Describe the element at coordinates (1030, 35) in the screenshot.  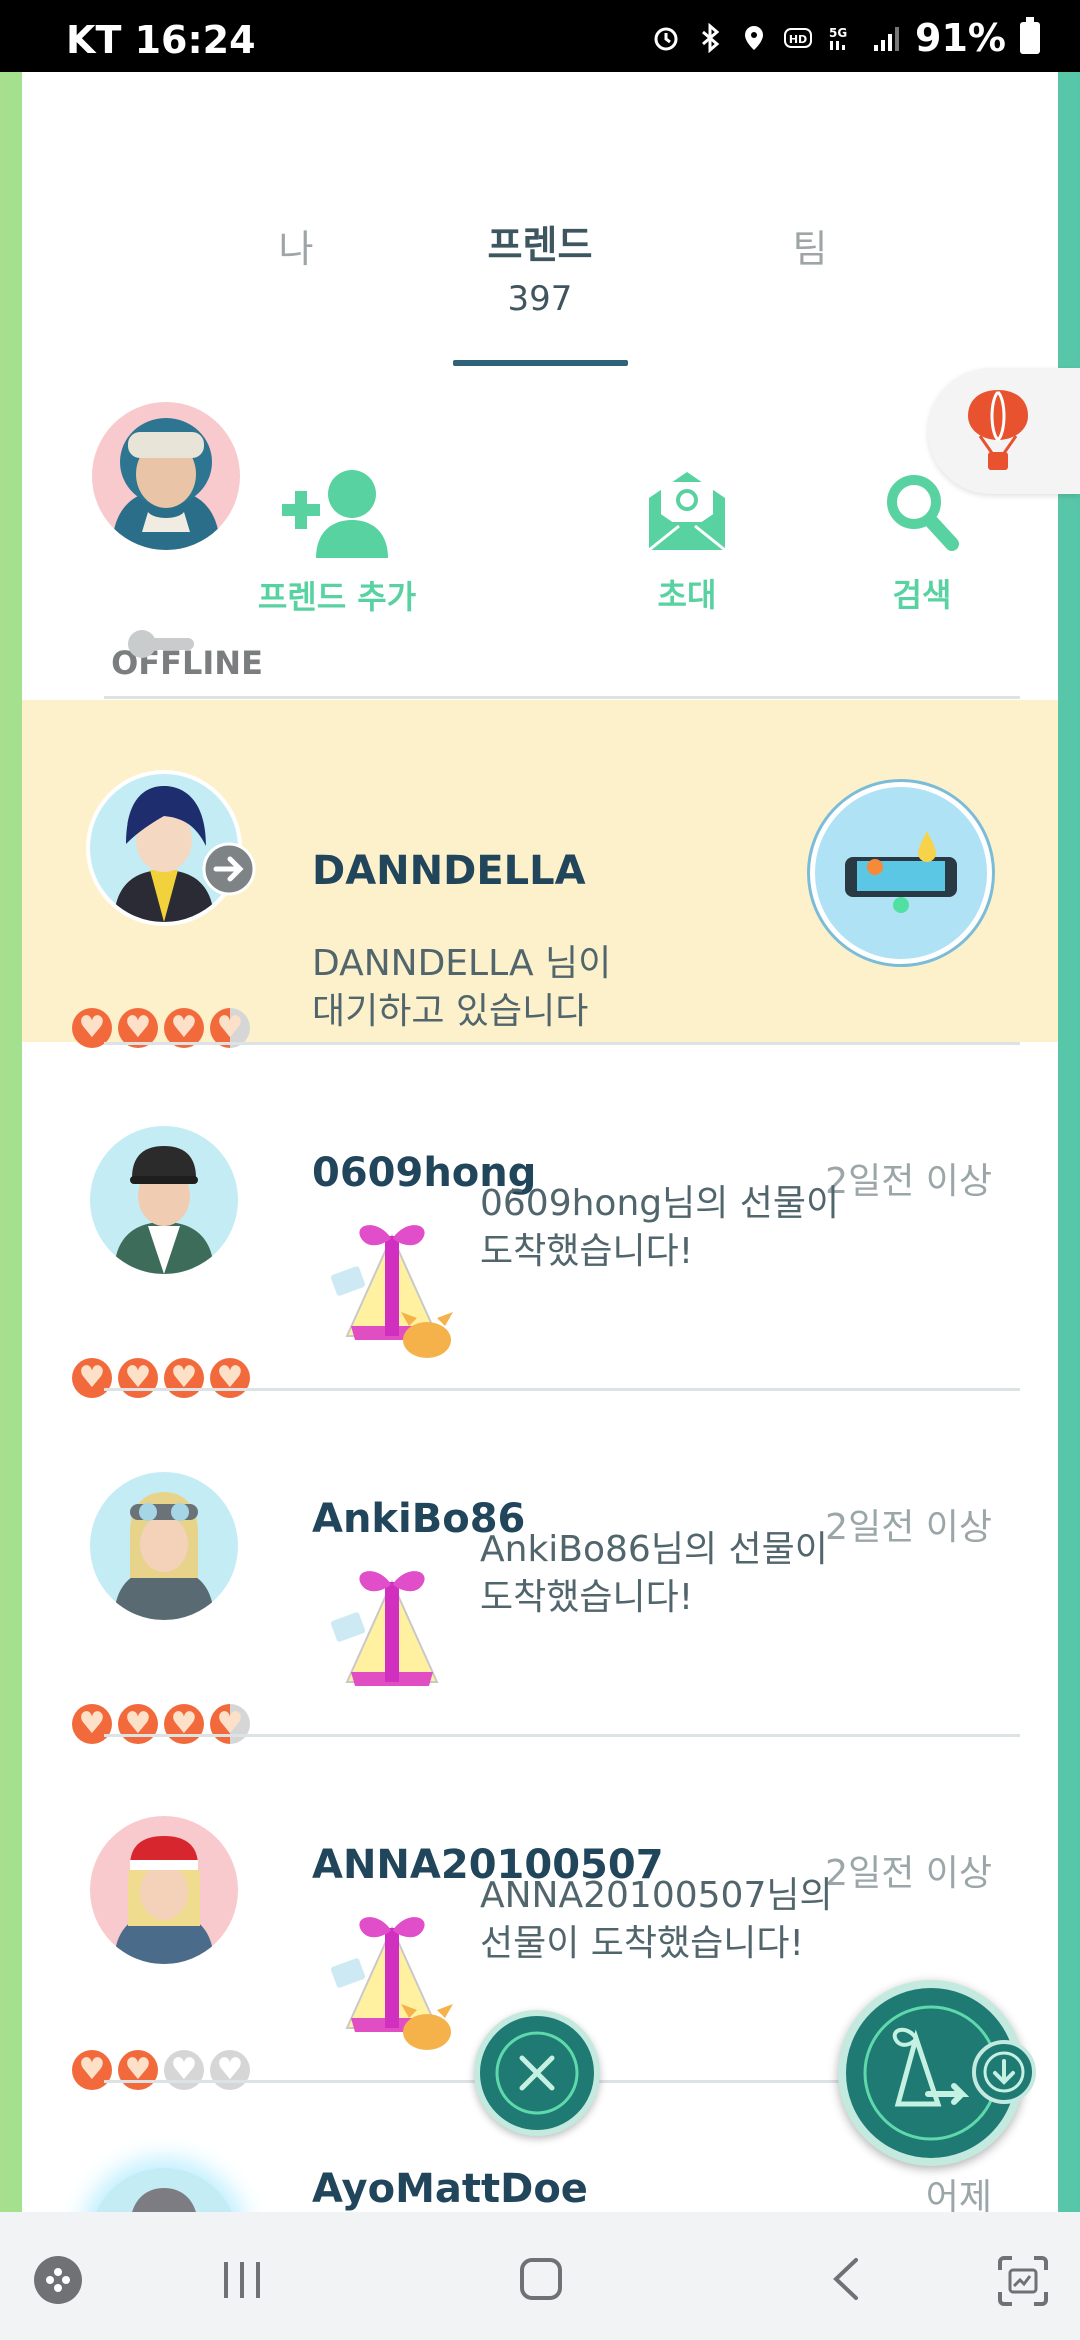
I see `battery-icon` at that location.